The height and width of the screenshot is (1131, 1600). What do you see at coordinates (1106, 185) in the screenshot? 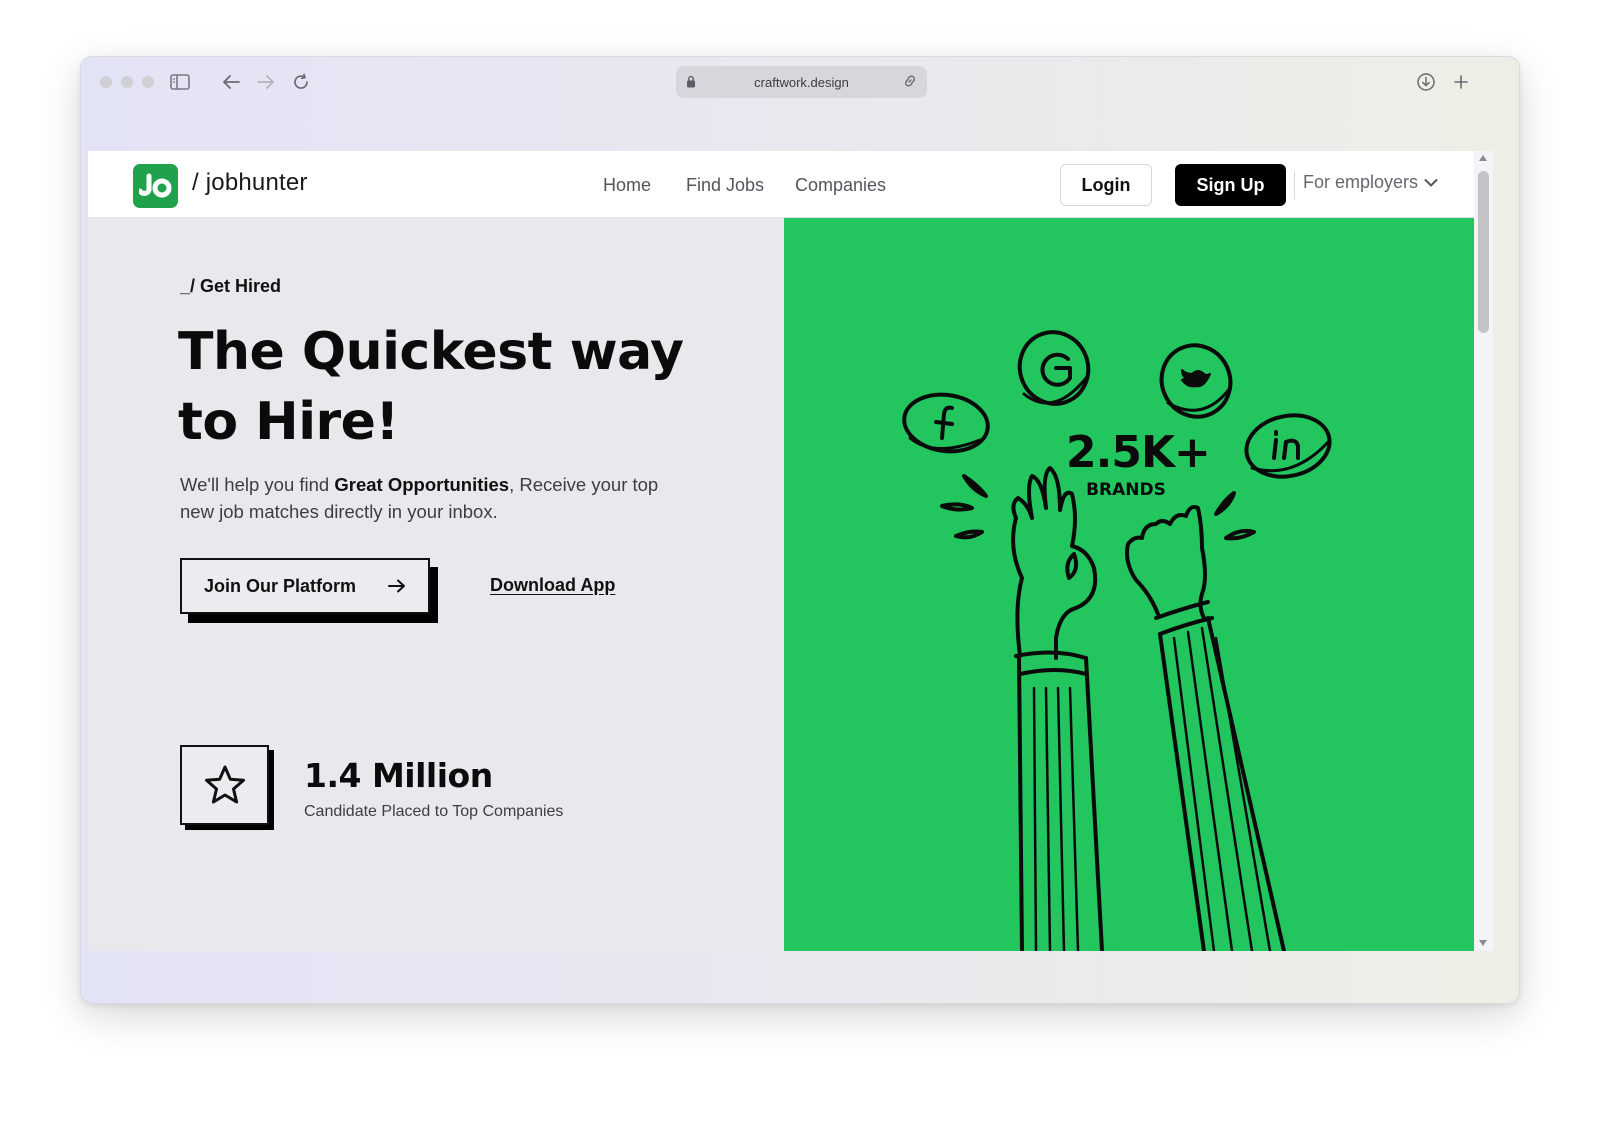
I see `login-button: Login` at bounding box center [1106, 185].